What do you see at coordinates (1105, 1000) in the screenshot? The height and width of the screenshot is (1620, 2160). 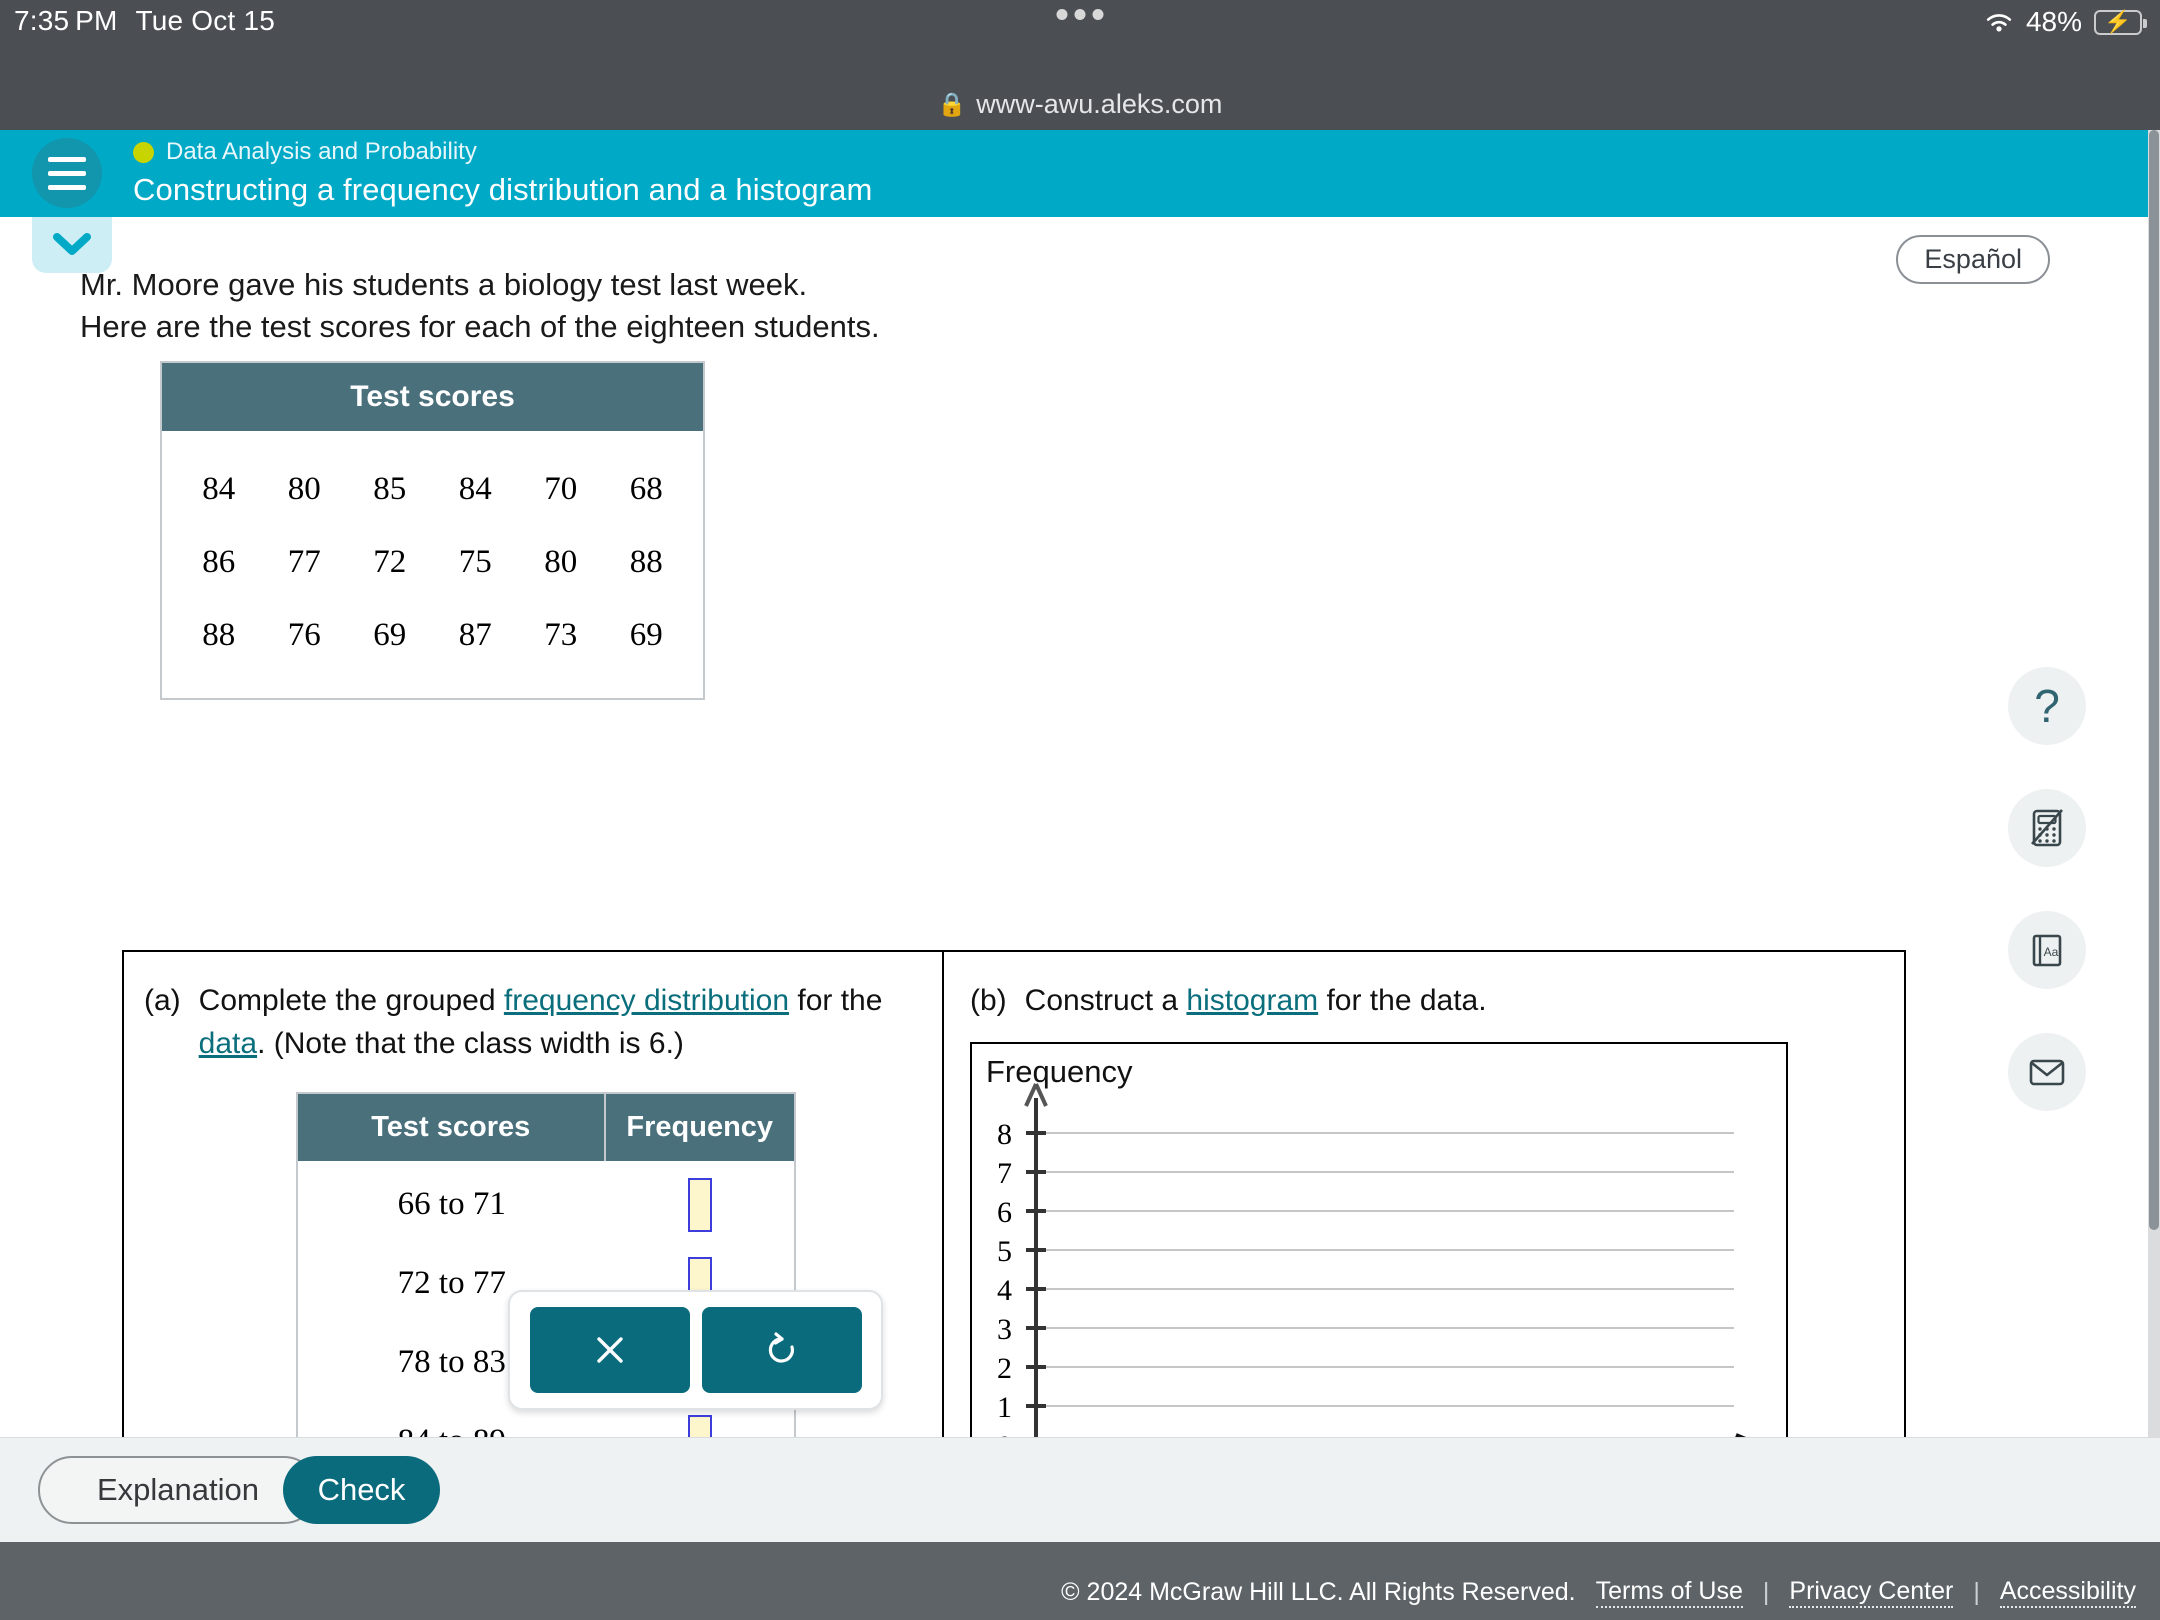 I see `part-b-text-1: Construct a` at bounding box center [1105, 1000].